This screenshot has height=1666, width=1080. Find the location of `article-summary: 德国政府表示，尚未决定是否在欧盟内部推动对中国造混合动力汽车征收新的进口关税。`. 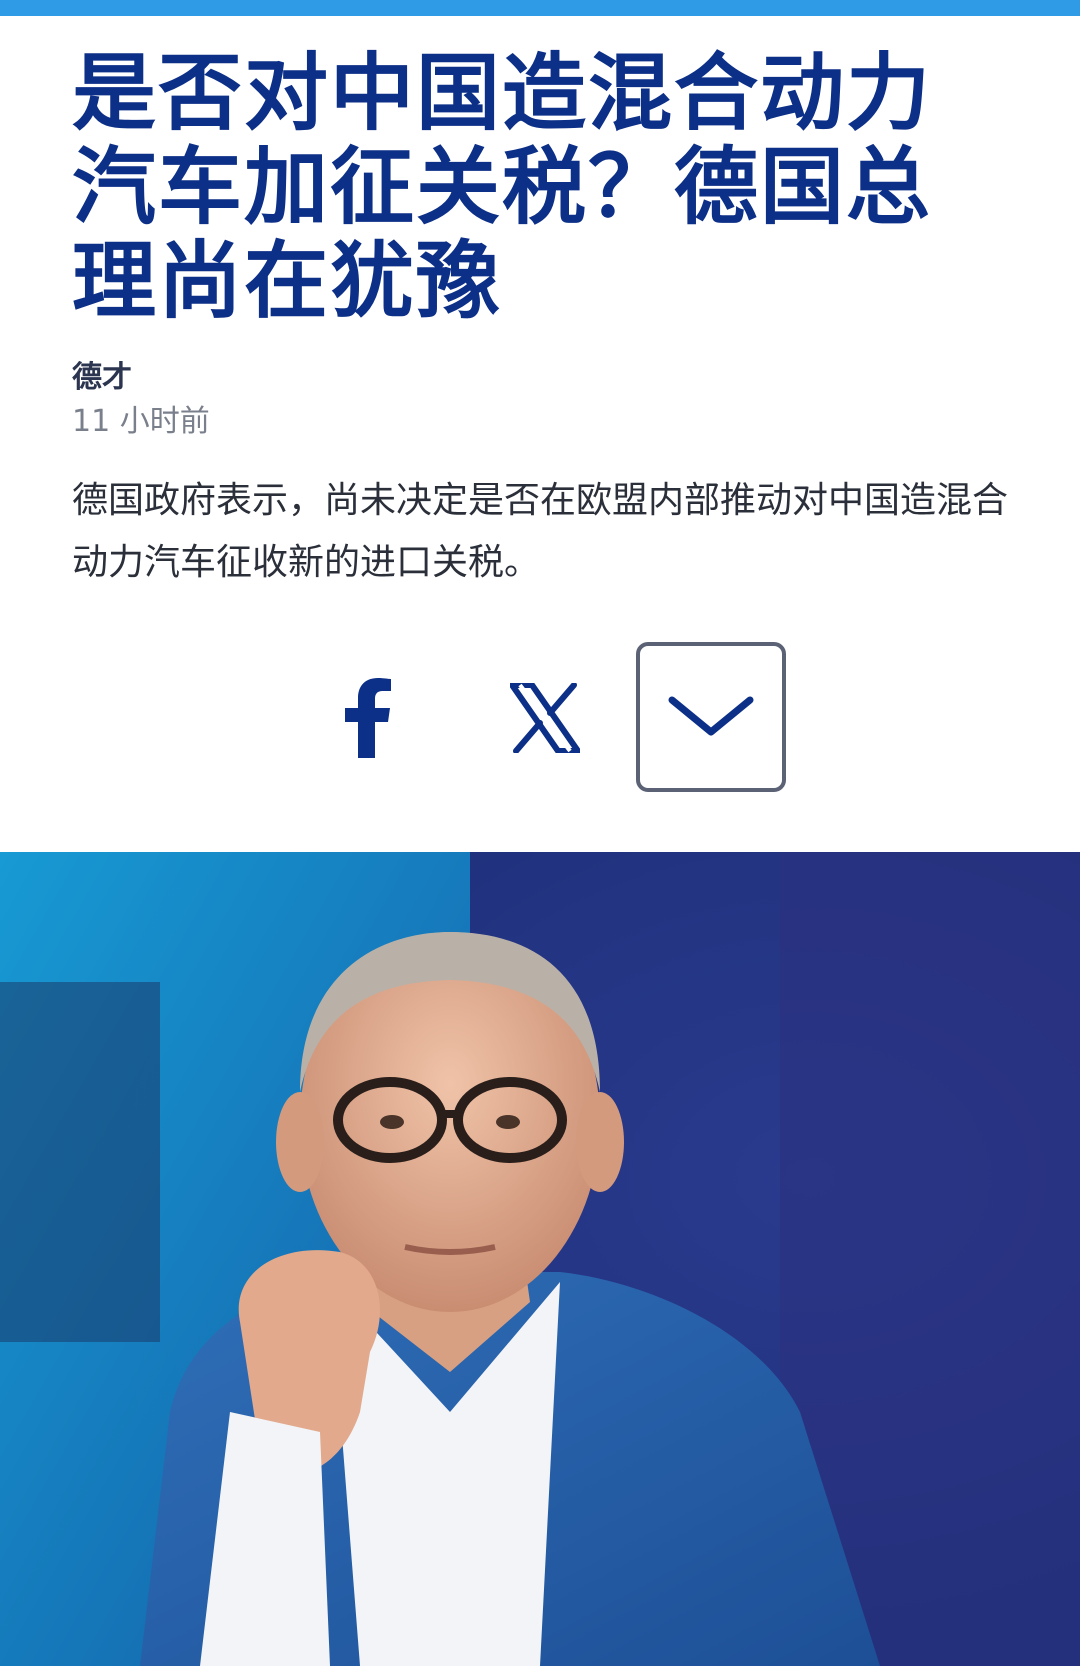

article-summary: 德国政府表示，尚未决定是否在欧盟内部推动对中国造混合动力汽车征收新的进口关税。 is located at coordinates (540, 531).